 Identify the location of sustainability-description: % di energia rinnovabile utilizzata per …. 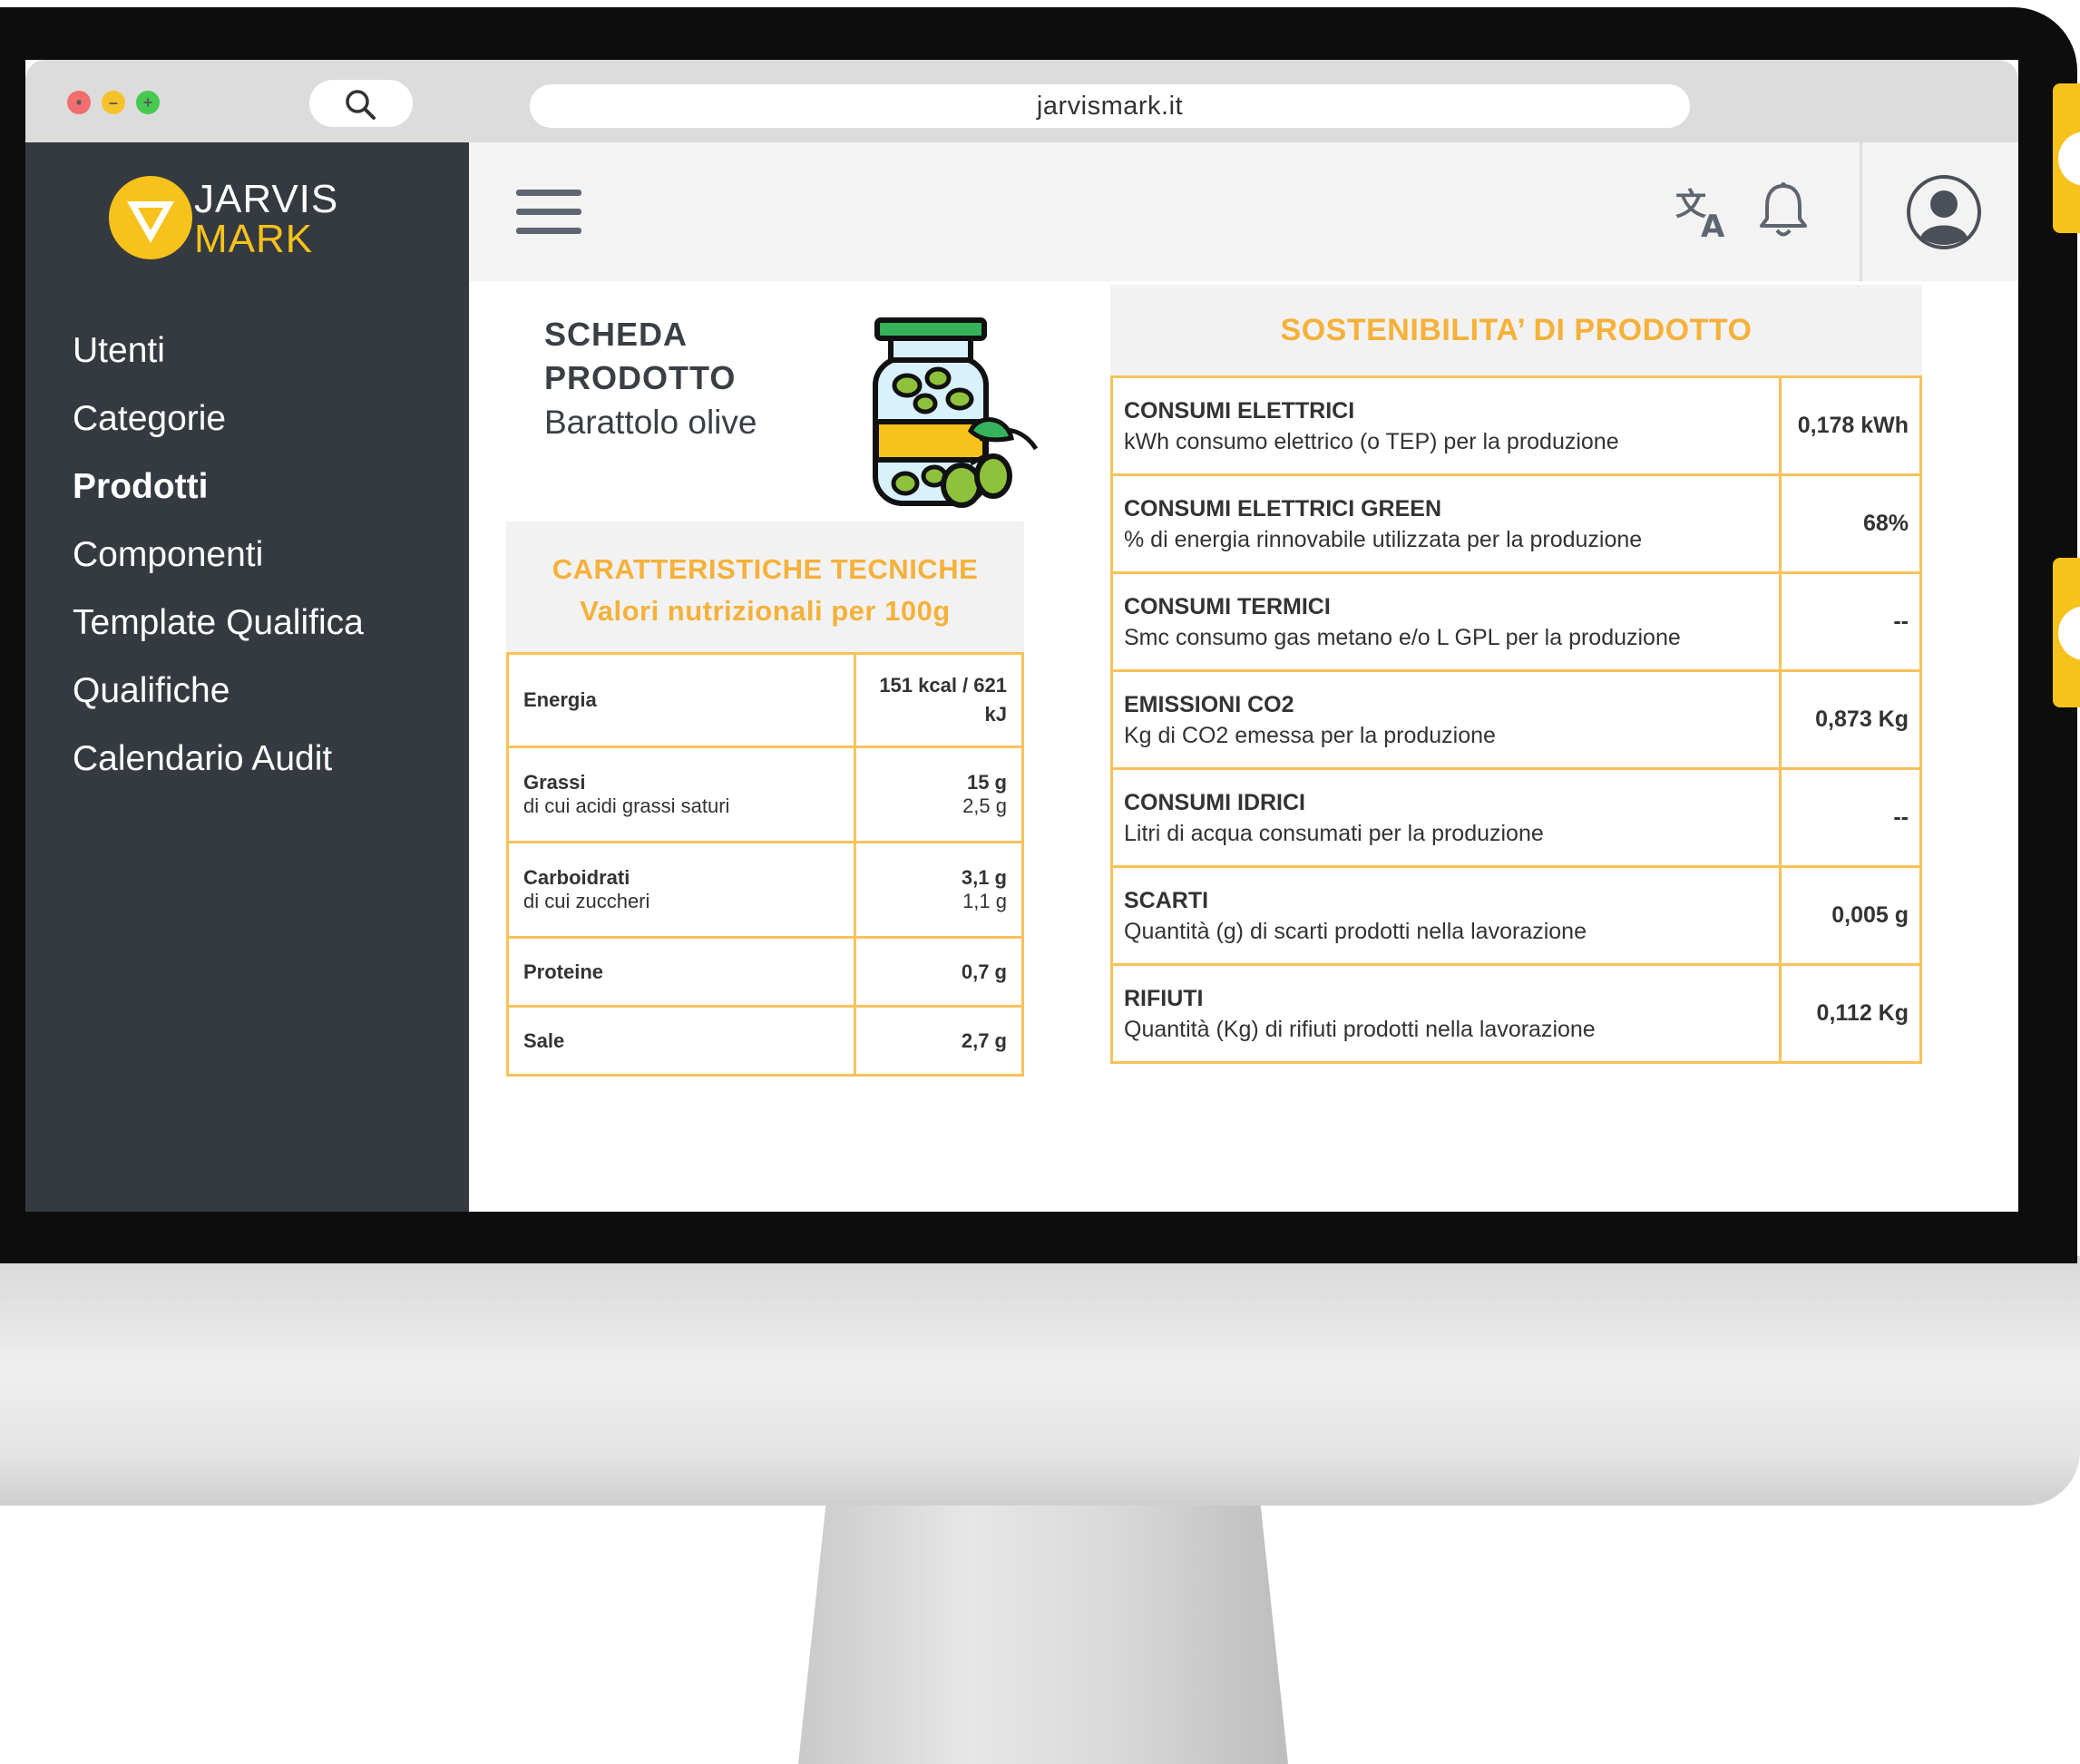
(1383, 539).